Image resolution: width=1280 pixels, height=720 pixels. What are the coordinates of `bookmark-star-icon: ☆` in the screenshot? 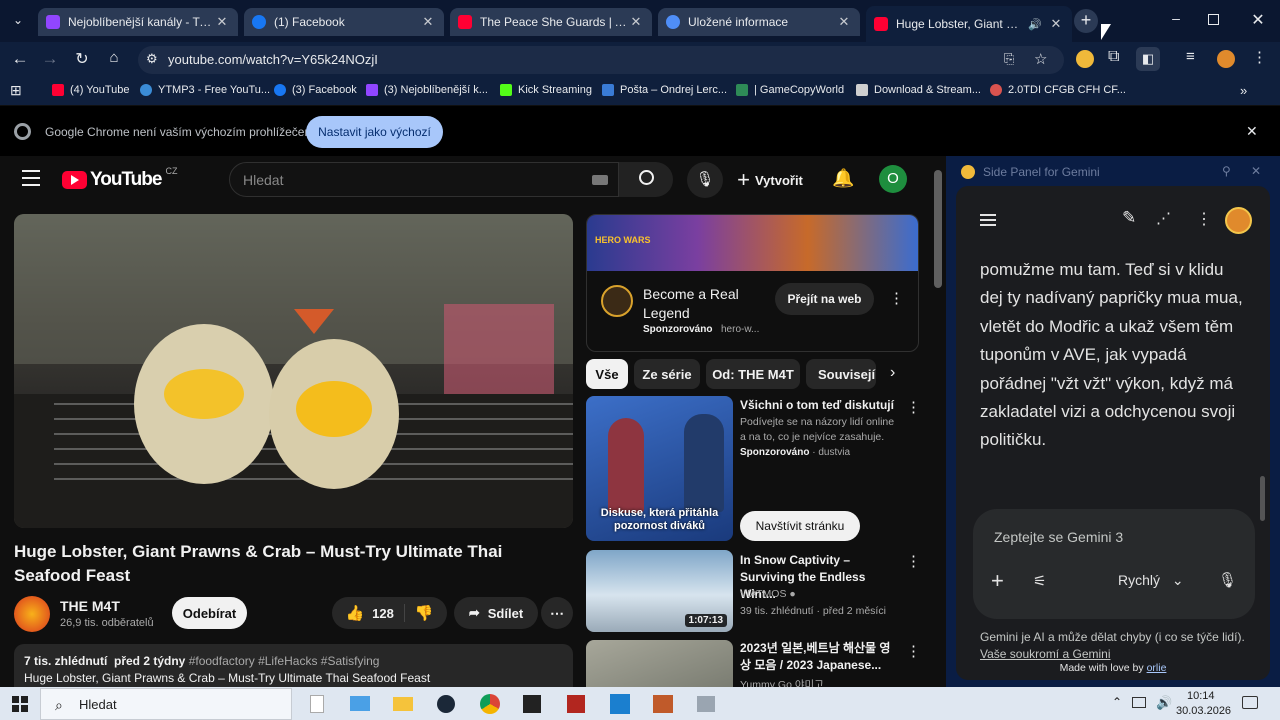 It's located at (1040, 59).